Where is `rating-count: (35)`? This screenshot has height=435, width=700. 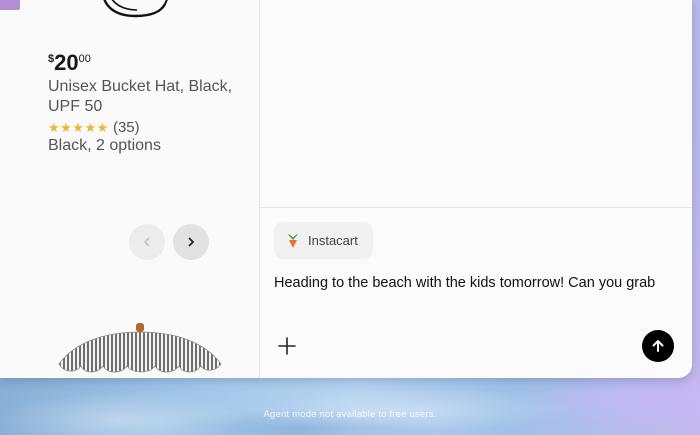 rating-count: (35) is located at coordinates (126, 127).